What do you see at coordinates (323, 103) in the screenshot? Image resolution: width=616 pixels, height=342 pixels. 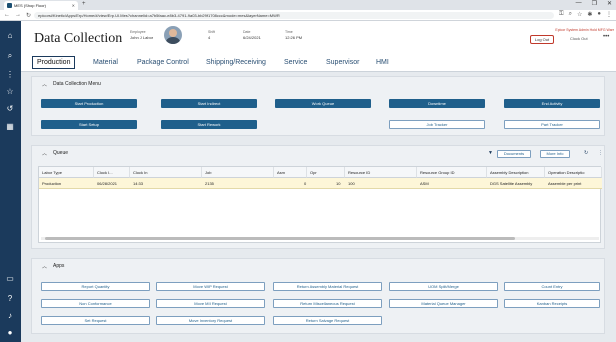 I see `work-queue-button: Work Queue` at bounding box center [323, 103].